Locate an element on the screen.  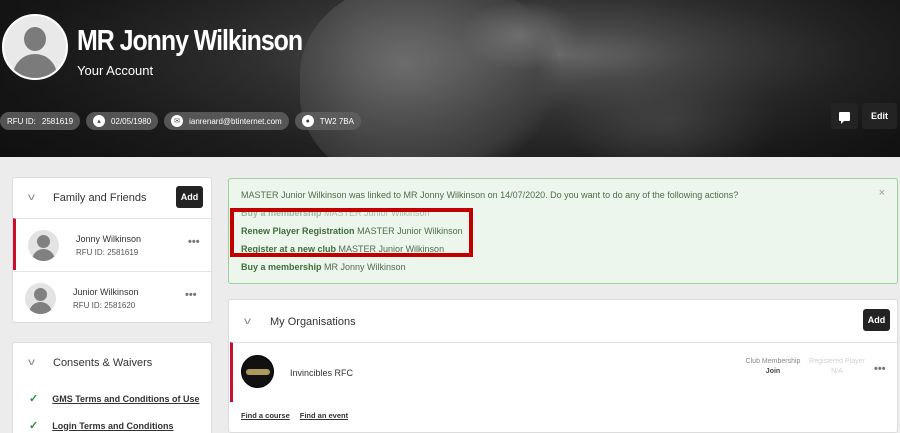
organisations-title: My Organisations is located at coordinates (313, 322).